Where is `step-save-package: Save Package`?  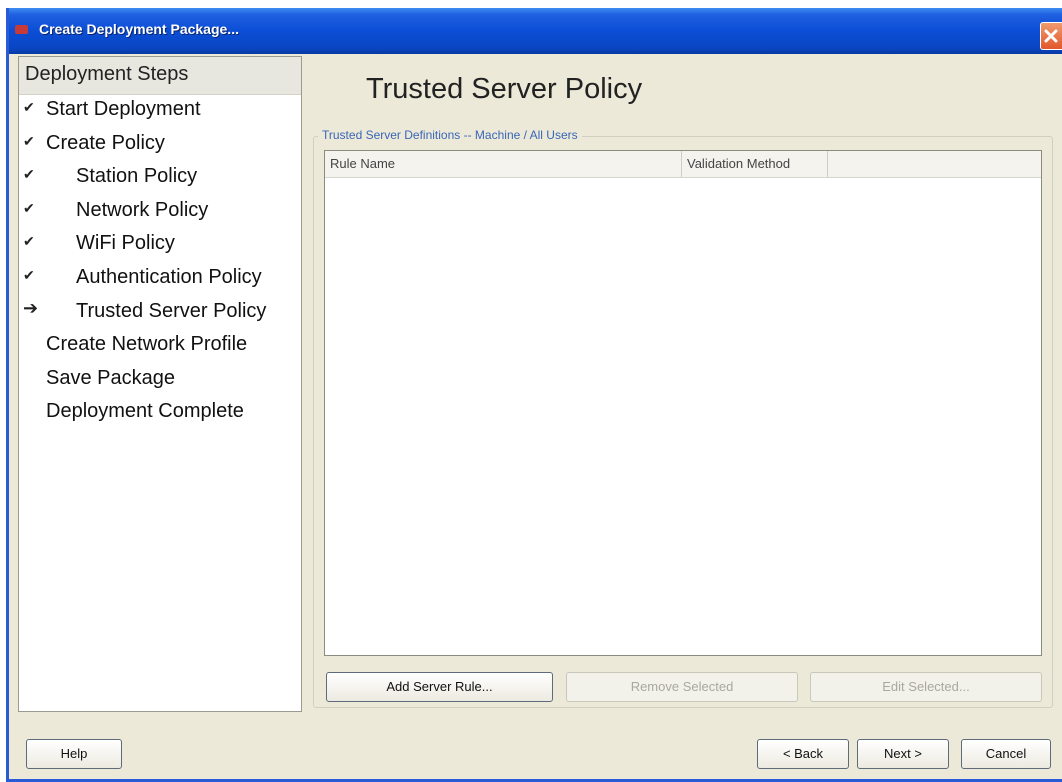 step-save-package: Save Package is located at coordinates (160, 381).